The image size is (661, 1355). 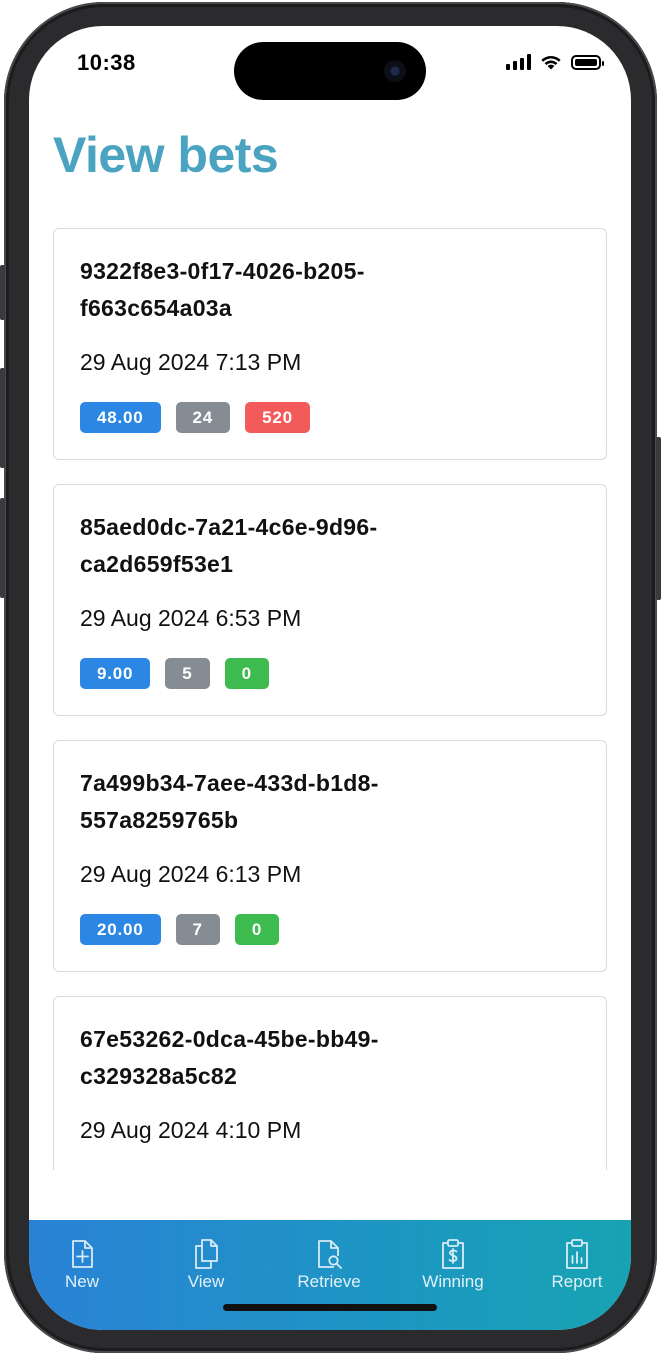 I want to click on bet-id-line: f663c654a03a, so click(x=156, y=308).